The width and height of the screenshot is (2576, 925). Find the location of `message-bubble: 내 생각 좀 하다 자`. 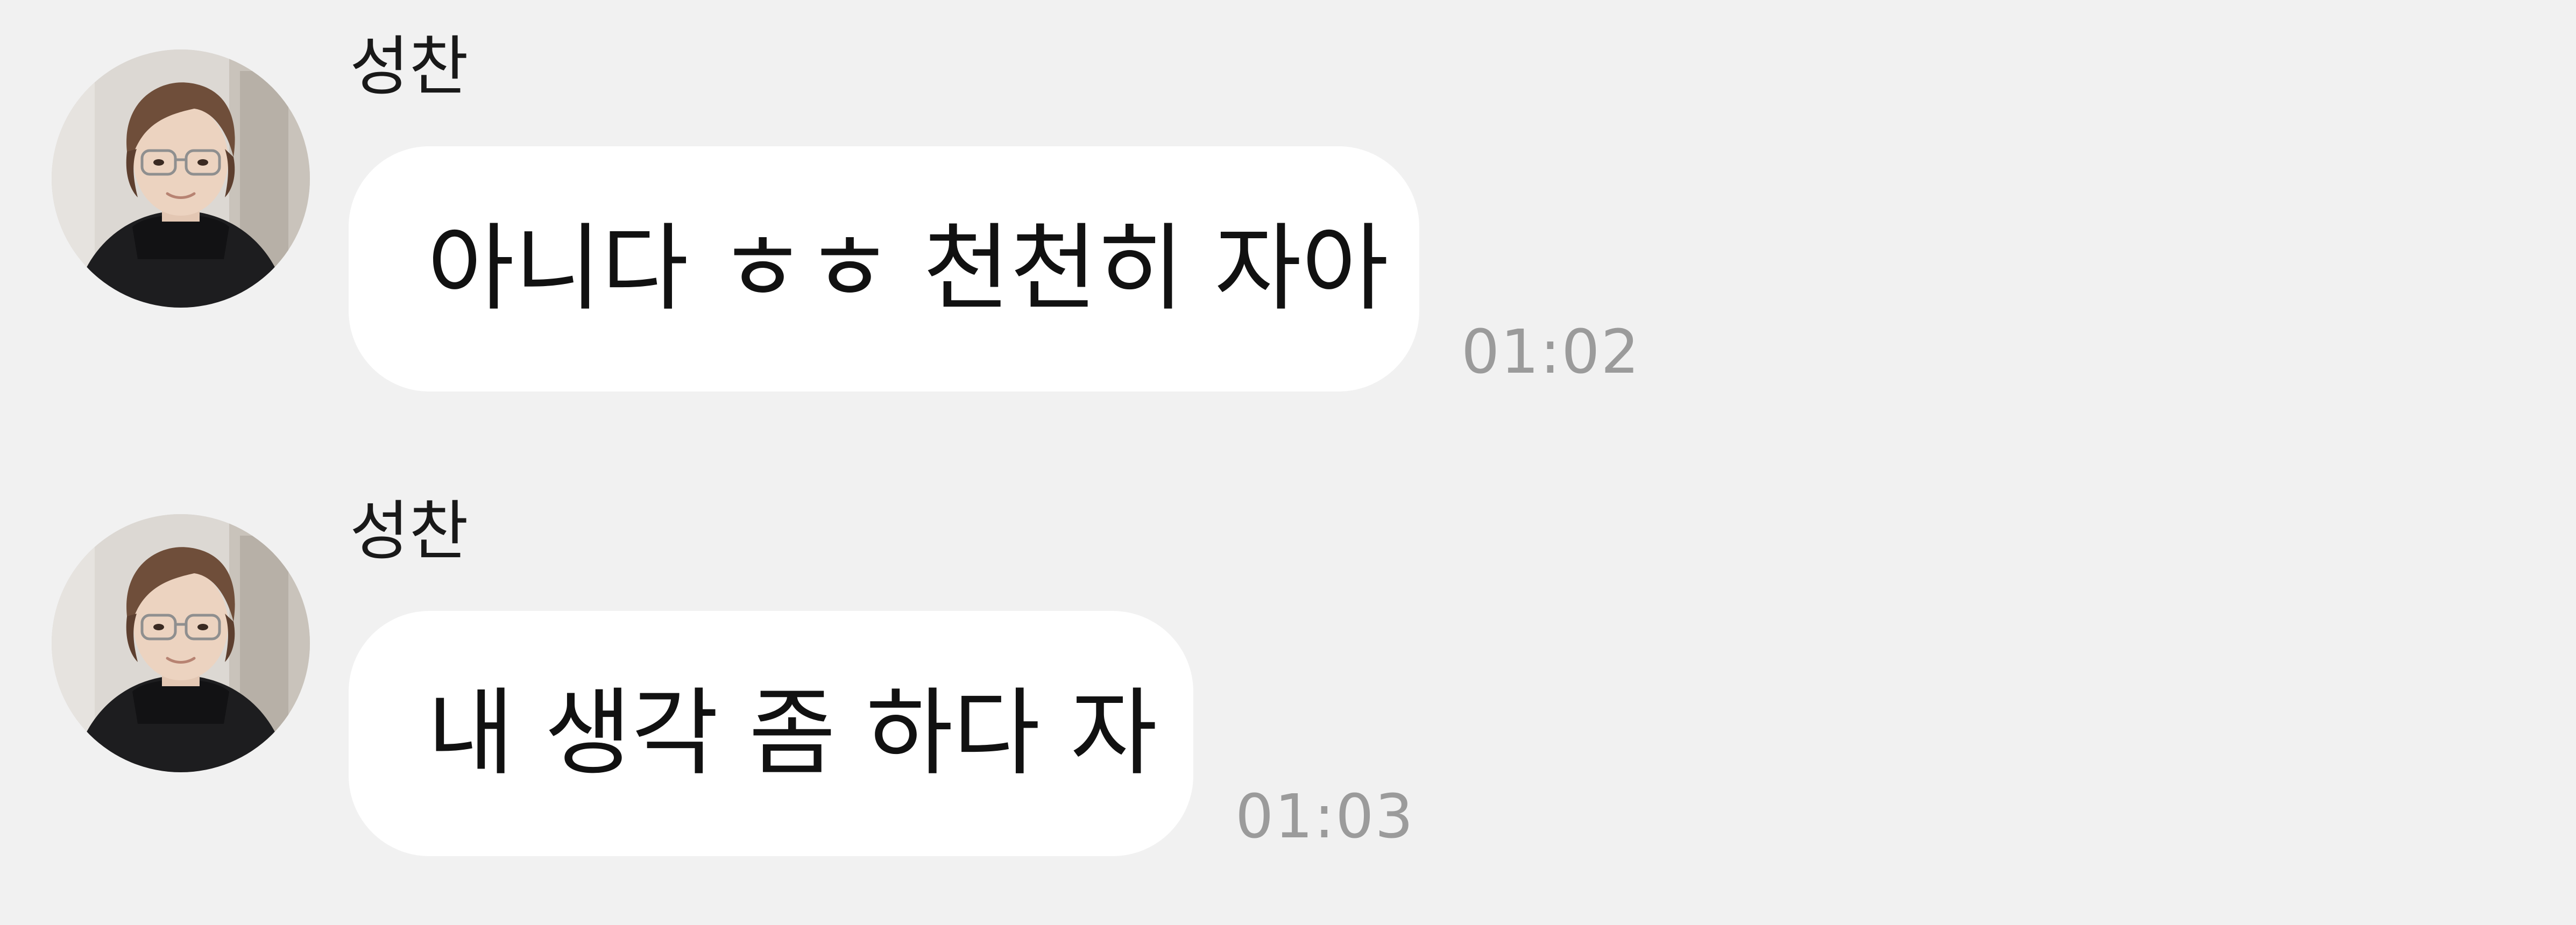

message-bubble: 내 생각 좀 하다 자 is located at coordinates (771, 733).